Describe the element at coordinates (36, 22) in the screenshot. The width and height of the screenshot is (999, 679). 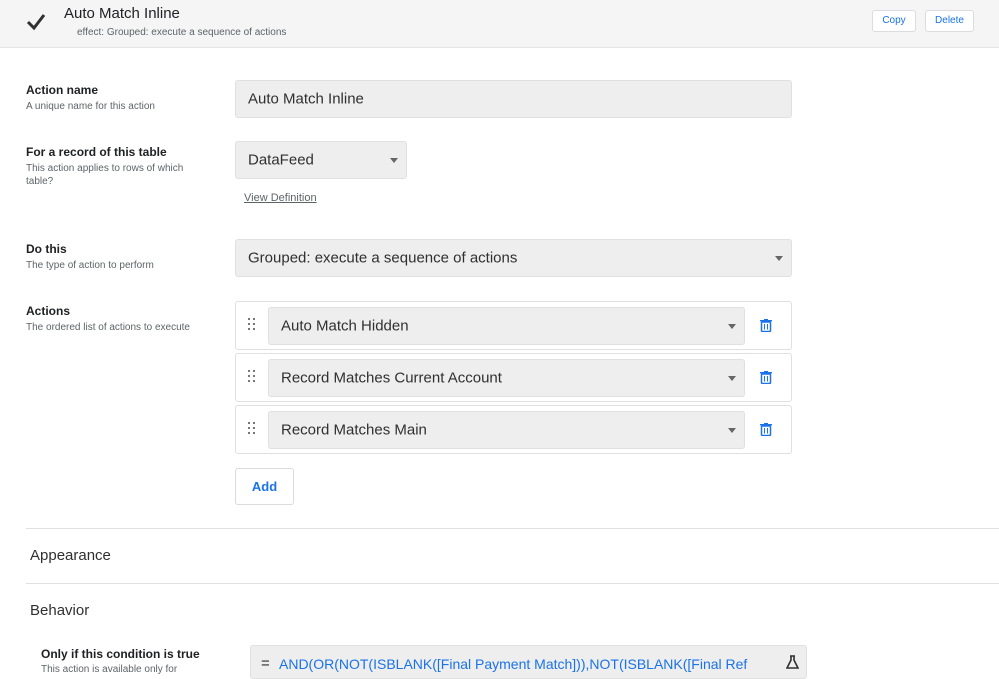
I see `check-icon` at that location.